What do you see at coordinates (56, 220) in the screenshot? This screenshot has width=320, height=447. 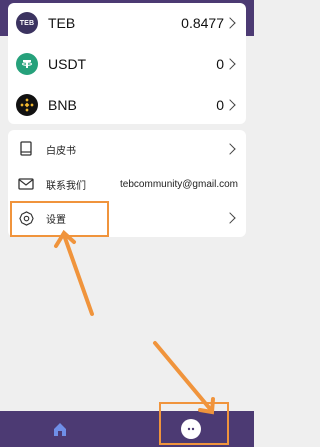 I see `menu-item-label: 设置` at bounding box center [56, 220].